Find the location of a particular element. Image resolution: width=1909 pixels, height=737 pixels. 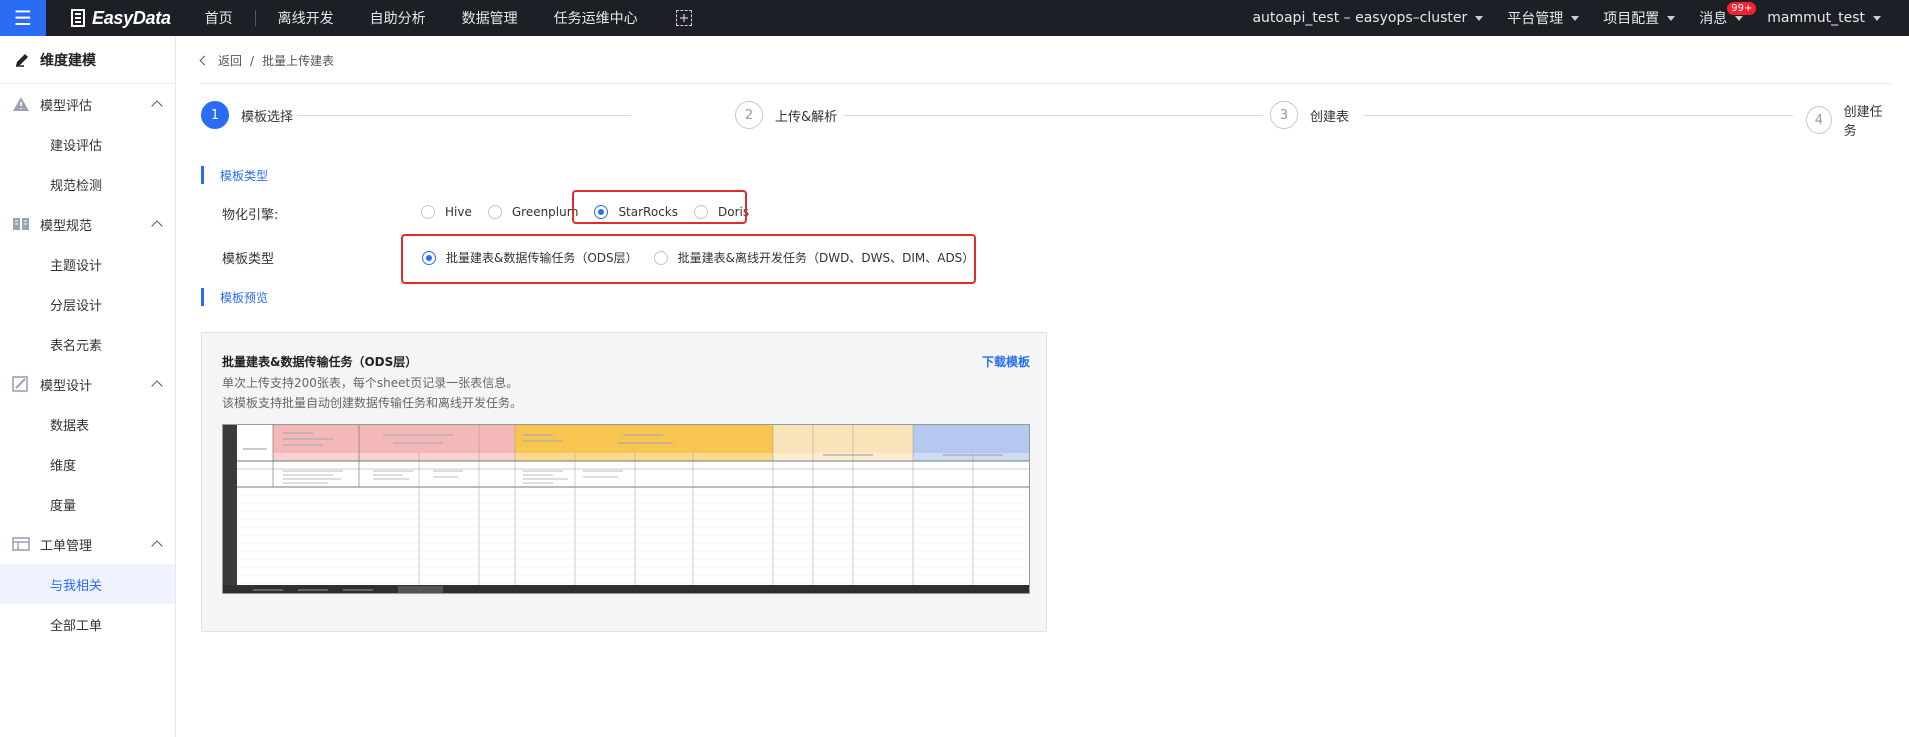

section-template-preview: 模板预览 is located at coordinates (234, 297).